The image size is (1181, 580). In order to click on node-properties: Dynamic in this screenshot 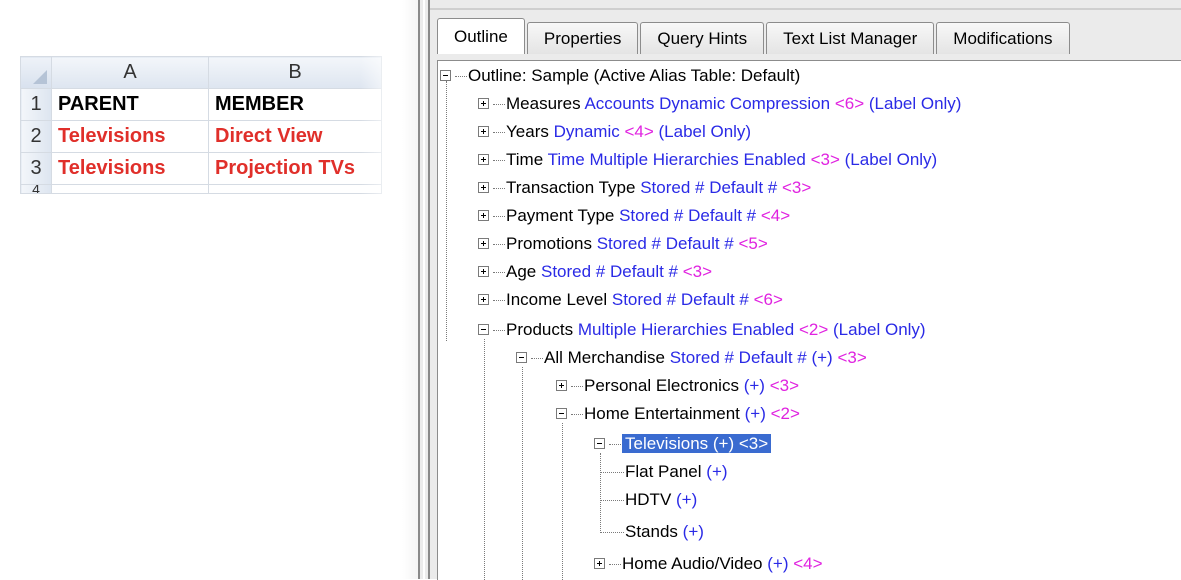, I will do `click(589, 131)`.